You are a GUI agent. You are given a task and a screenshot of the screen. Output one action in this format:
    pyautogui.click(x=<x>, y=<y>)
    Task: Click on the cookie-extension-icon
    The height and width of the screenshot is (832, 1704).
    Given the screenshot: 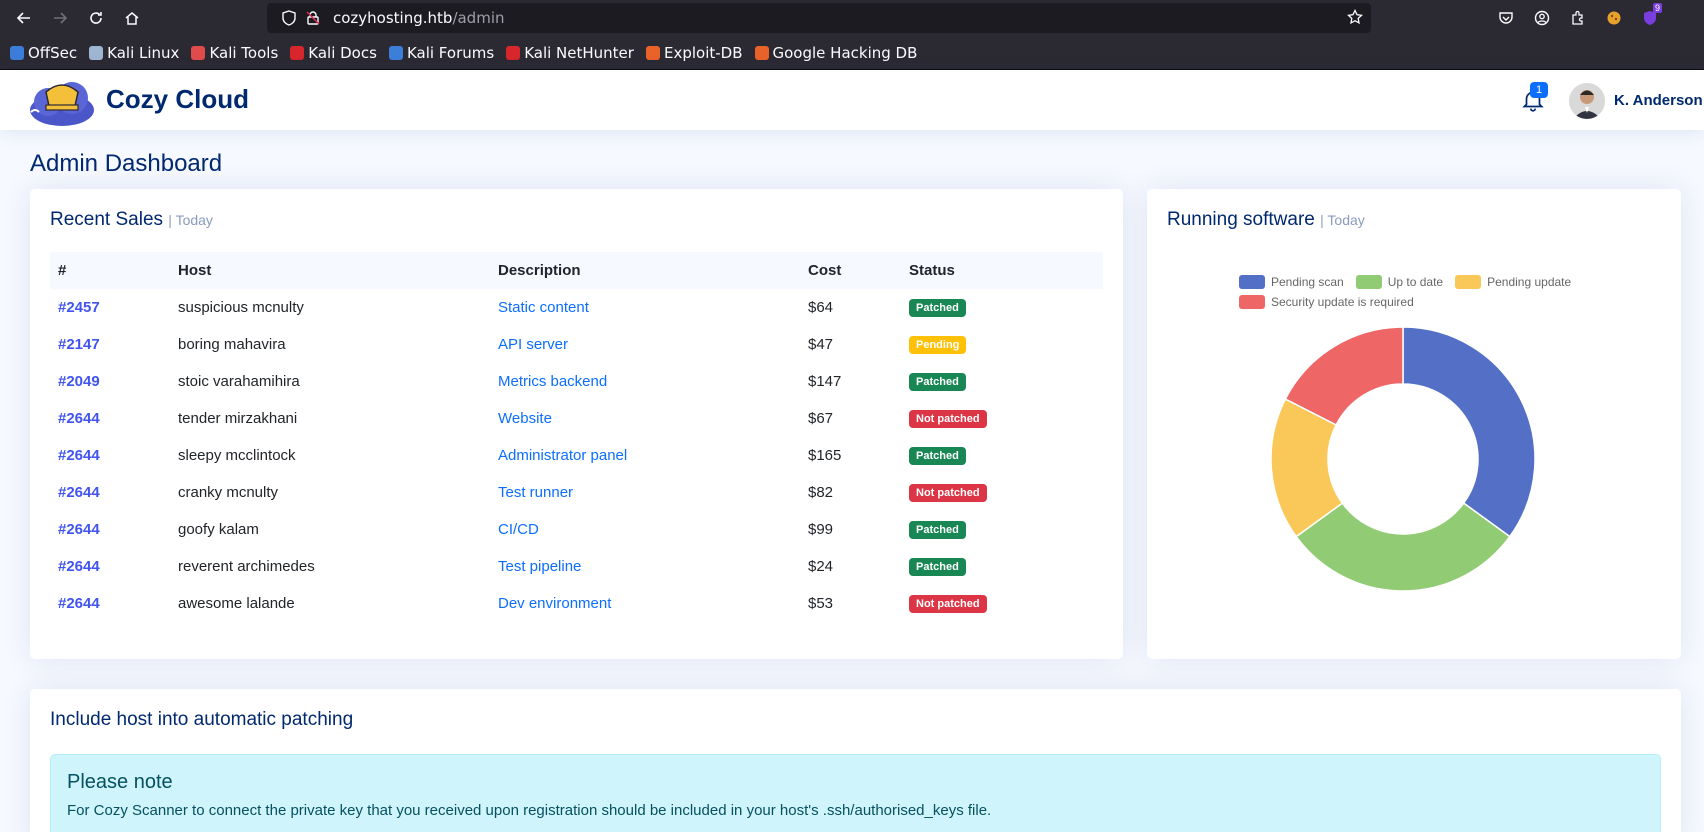 What is the action you would take?
    pyautogui.click(x=1614, y=18)
    